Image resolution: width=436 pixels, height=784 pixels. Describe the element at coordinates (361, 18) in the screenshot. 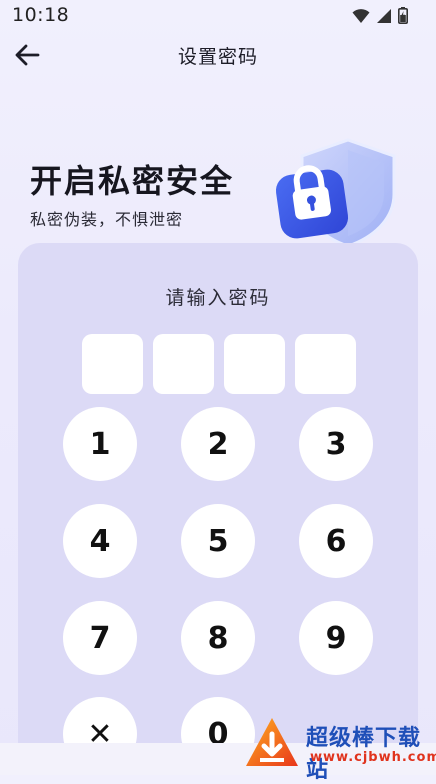

I see `wifi-icon` at that location.